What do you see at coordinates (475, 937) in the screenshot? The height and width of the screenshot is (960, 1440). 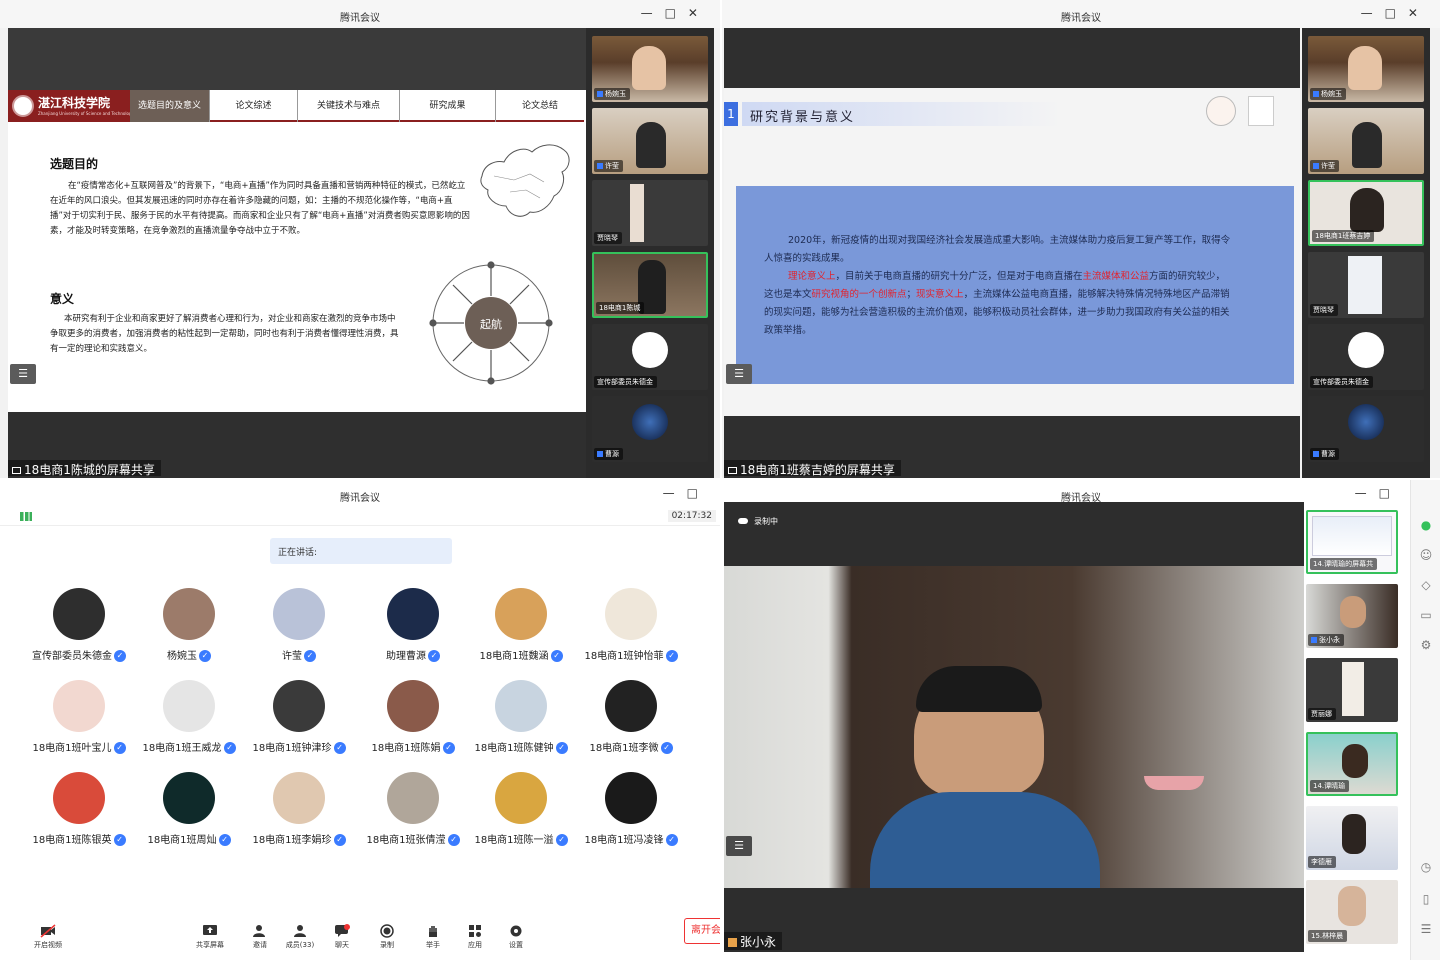 I see `apps-button: 应用` at bounding box center [475, 937].